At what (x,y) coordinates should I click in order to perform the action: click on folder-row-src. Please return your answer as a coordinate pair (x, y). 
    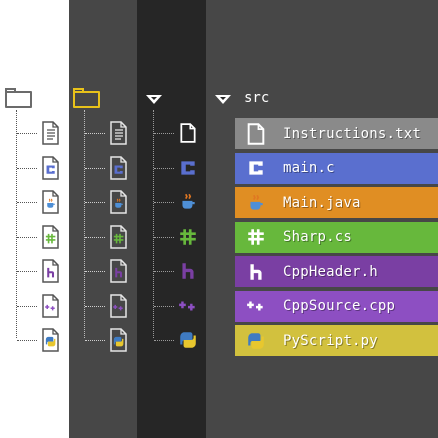
    Looking at the image, I should click on (322, 98).